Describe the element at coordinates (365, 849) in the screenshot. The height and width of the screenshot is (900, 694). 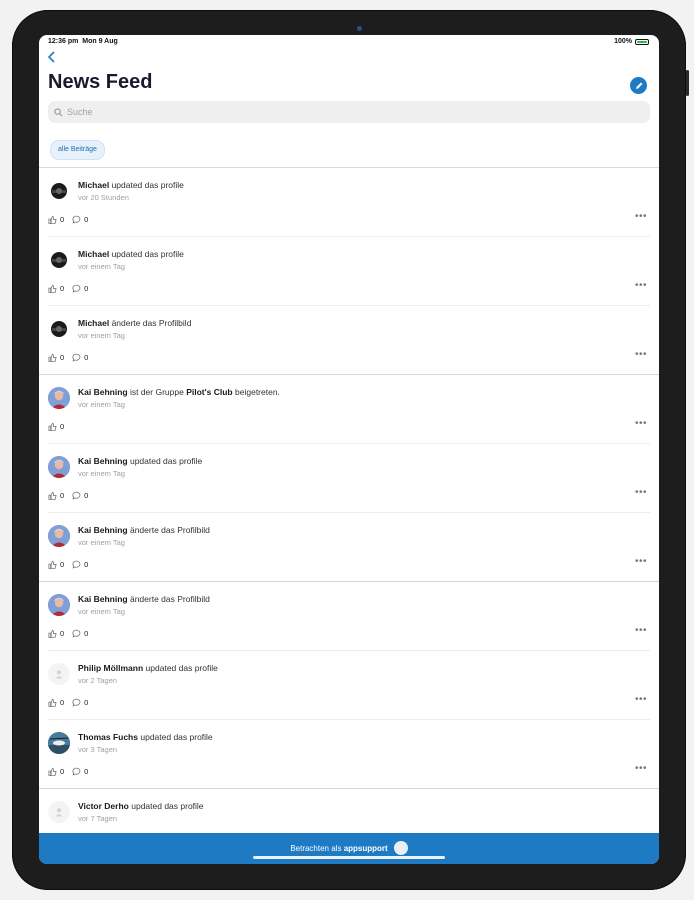
I see `view-as-user: appsupport` at that location.